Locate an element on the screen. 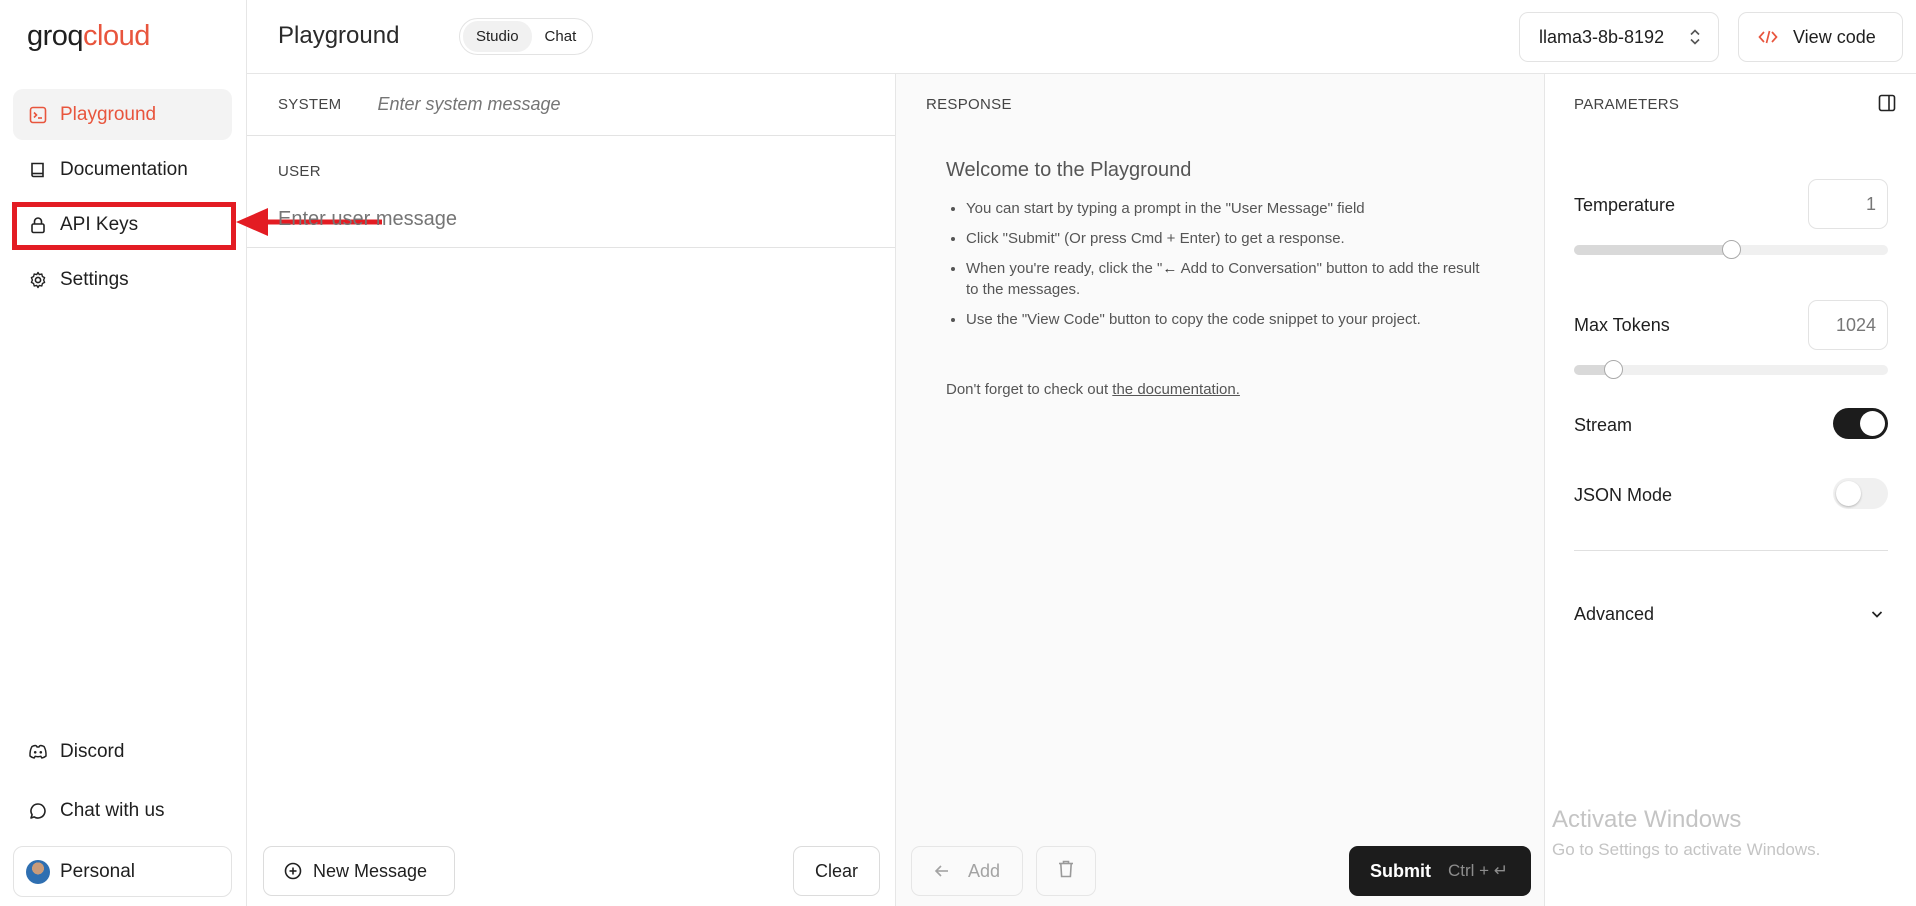  temperature-slider is located at coordinates (1731, 249).